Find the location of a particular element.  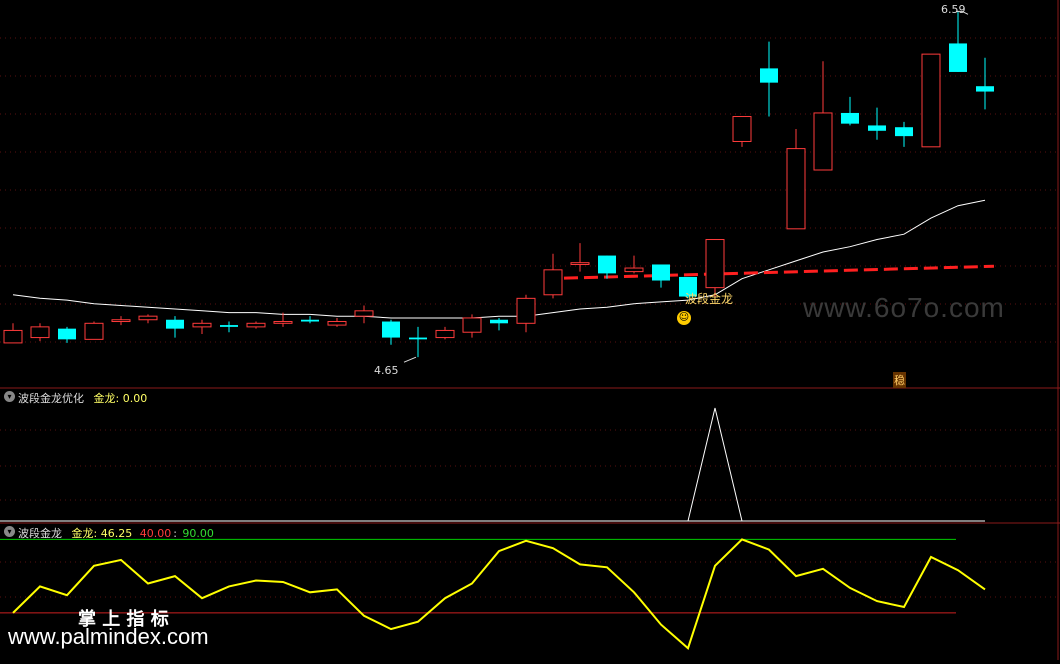

indicator2-value: 金龙: 46.25 is located at coordinates (102, 533).